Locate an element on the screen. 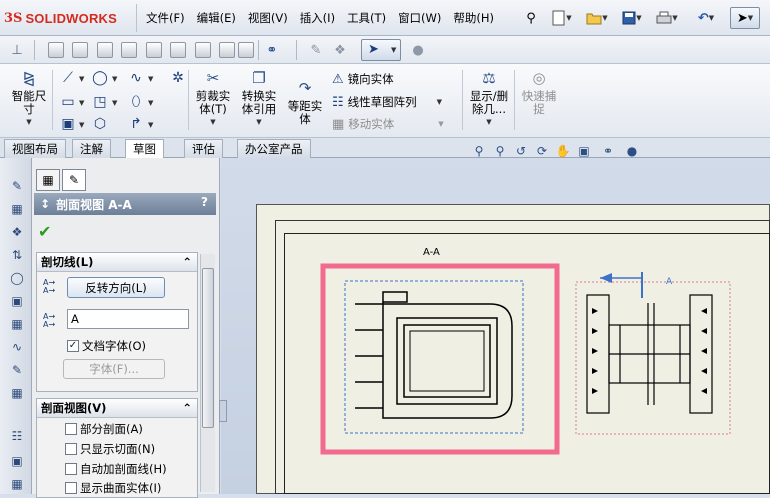 The width and height of the screenshot is (770, 498). document-font-checkbox: ✓ 文档字体(O) is located at coordinates (106, 346).